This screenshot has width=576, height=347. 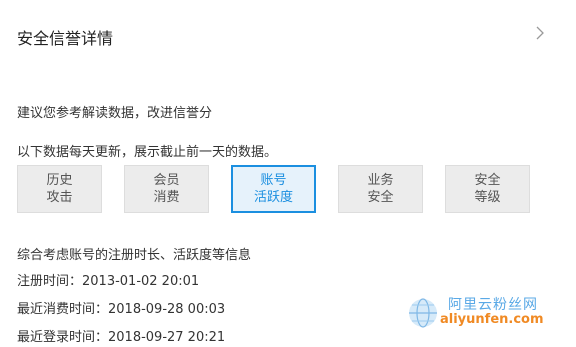 I want to click on tab-account-activity: 账号 活跃度, so click(x=273, y=189).